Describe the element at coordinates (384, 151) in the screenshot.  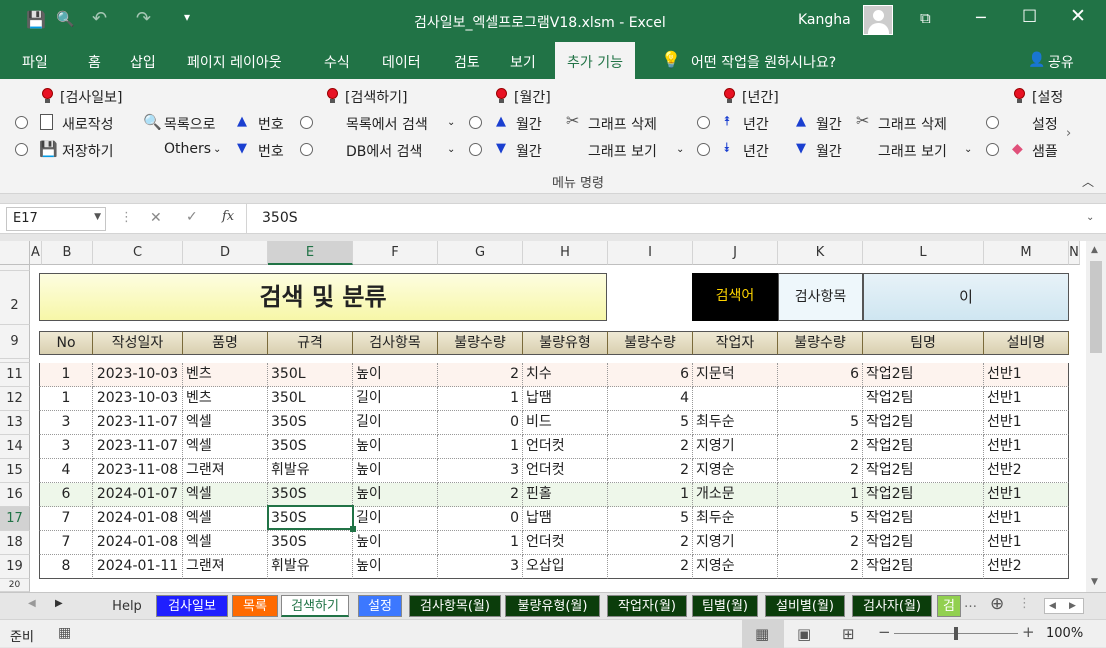
I see `search-db-button: DB에서 검색` at that location.